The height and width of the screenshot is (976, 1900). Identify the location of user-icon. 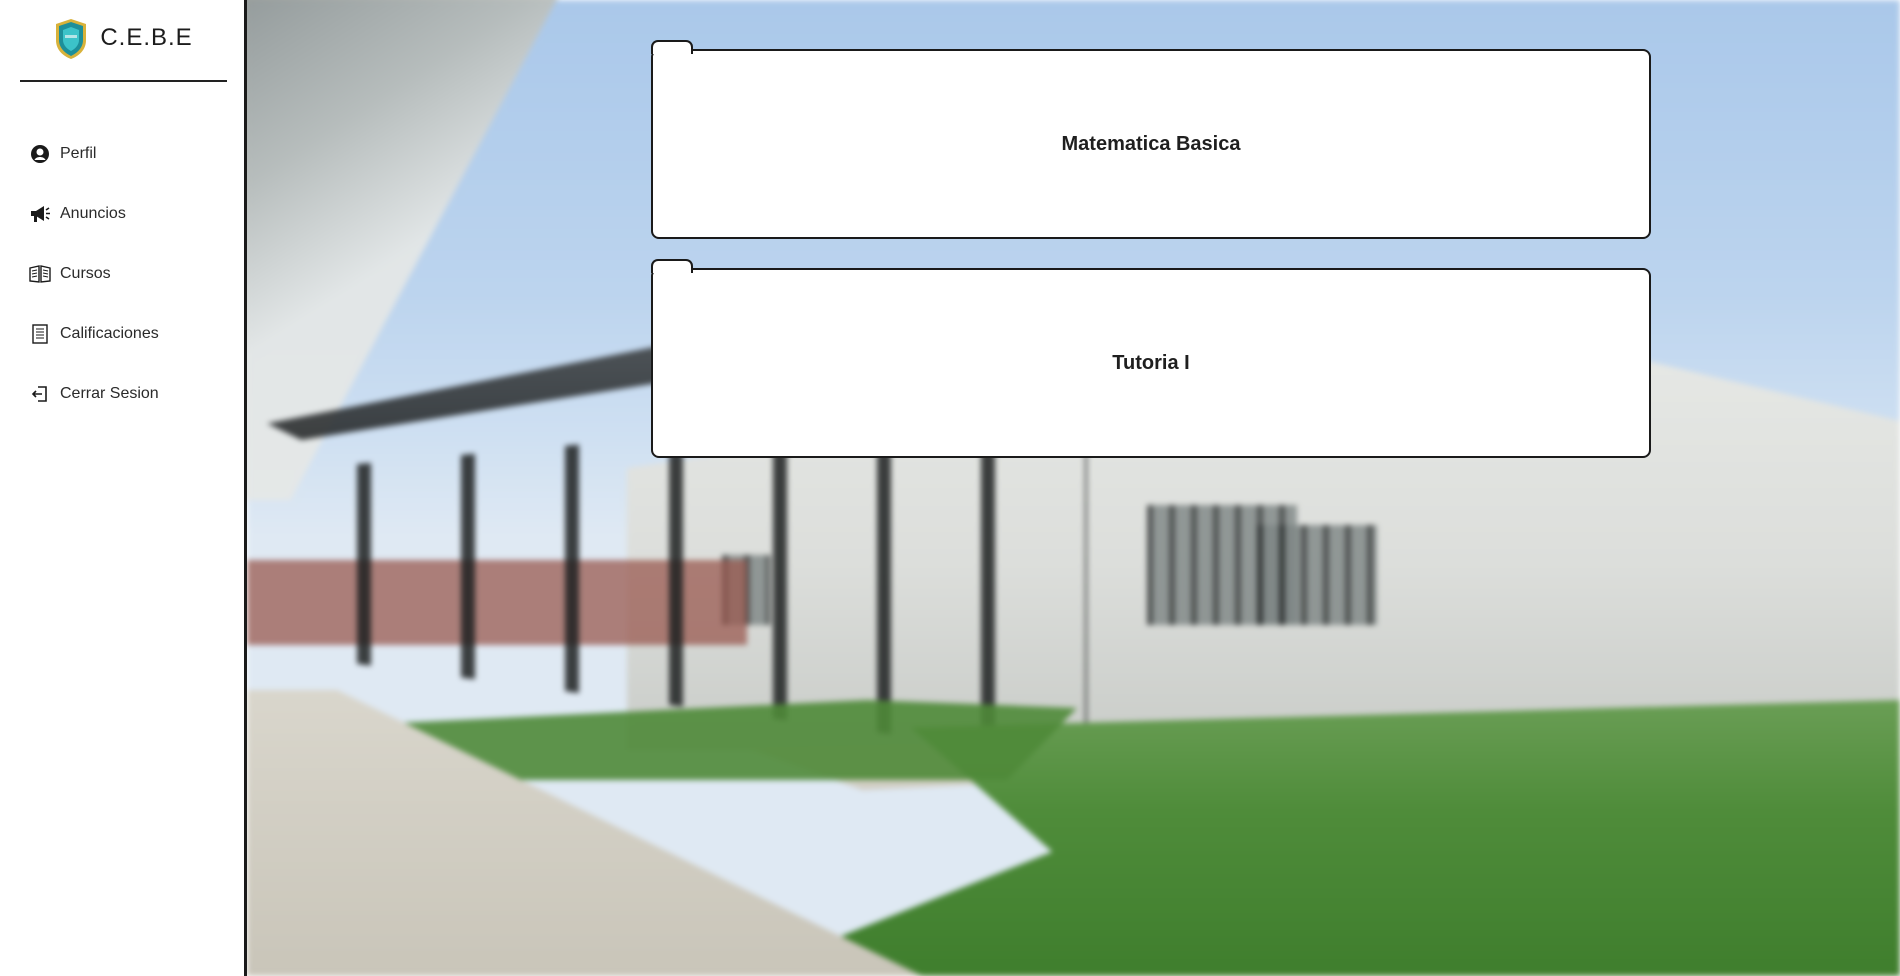
(40, 154).